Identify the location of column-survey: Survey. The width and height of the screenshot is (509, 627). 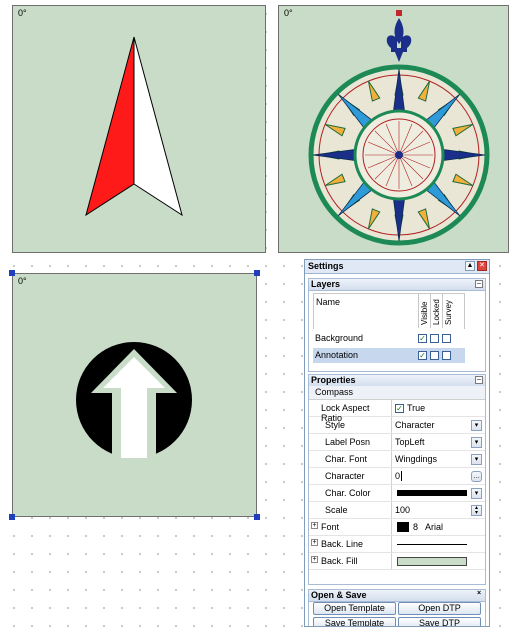
(448, 311).